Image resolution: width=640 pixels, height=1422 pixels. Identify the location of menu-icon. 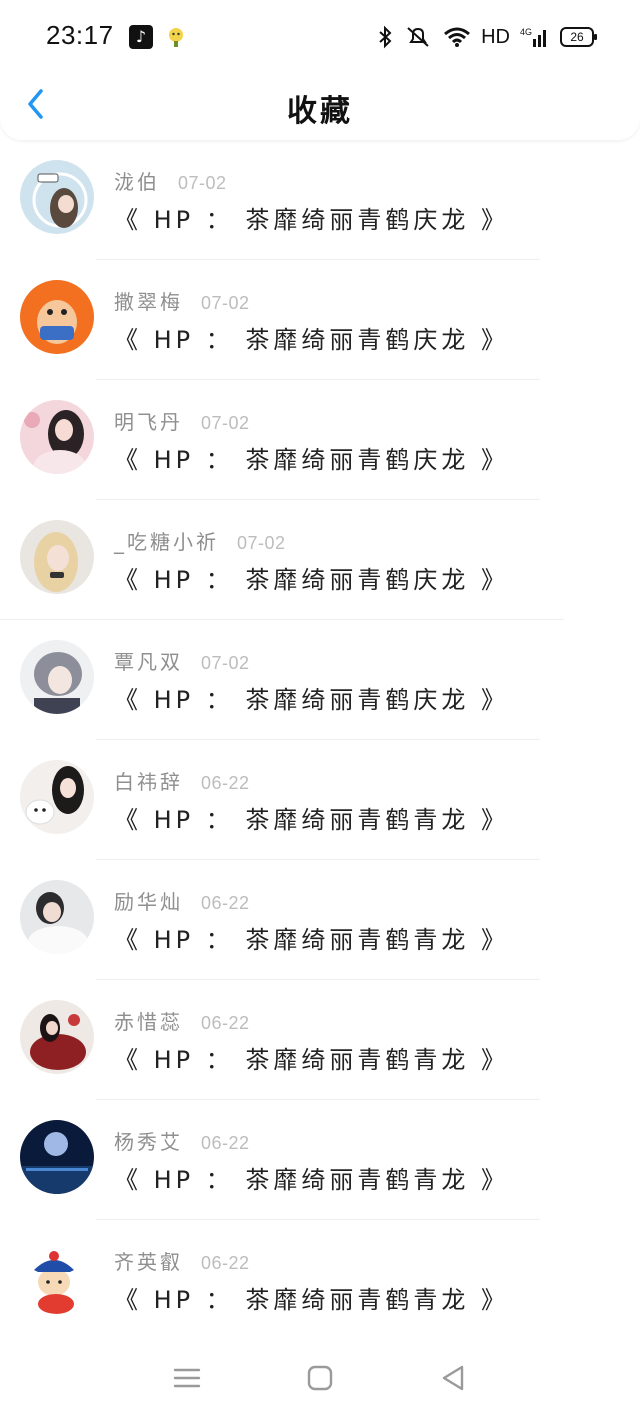
(186, 1378).